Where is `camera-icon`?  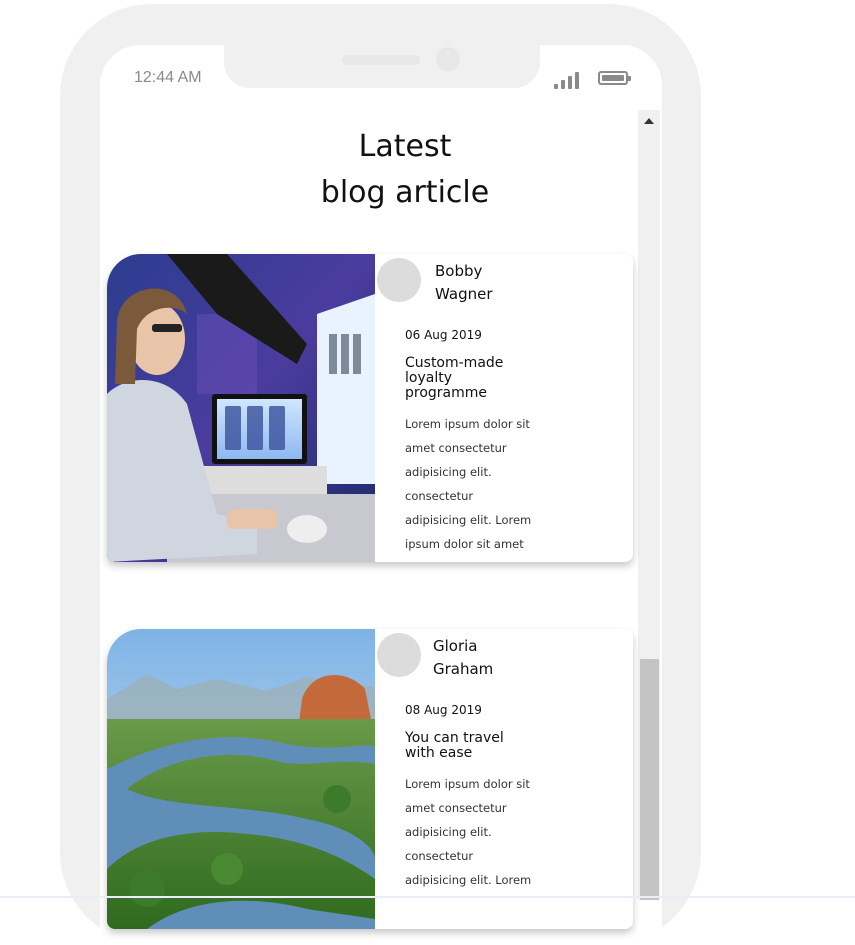 camera-icon is located at coordinates (448, 59).